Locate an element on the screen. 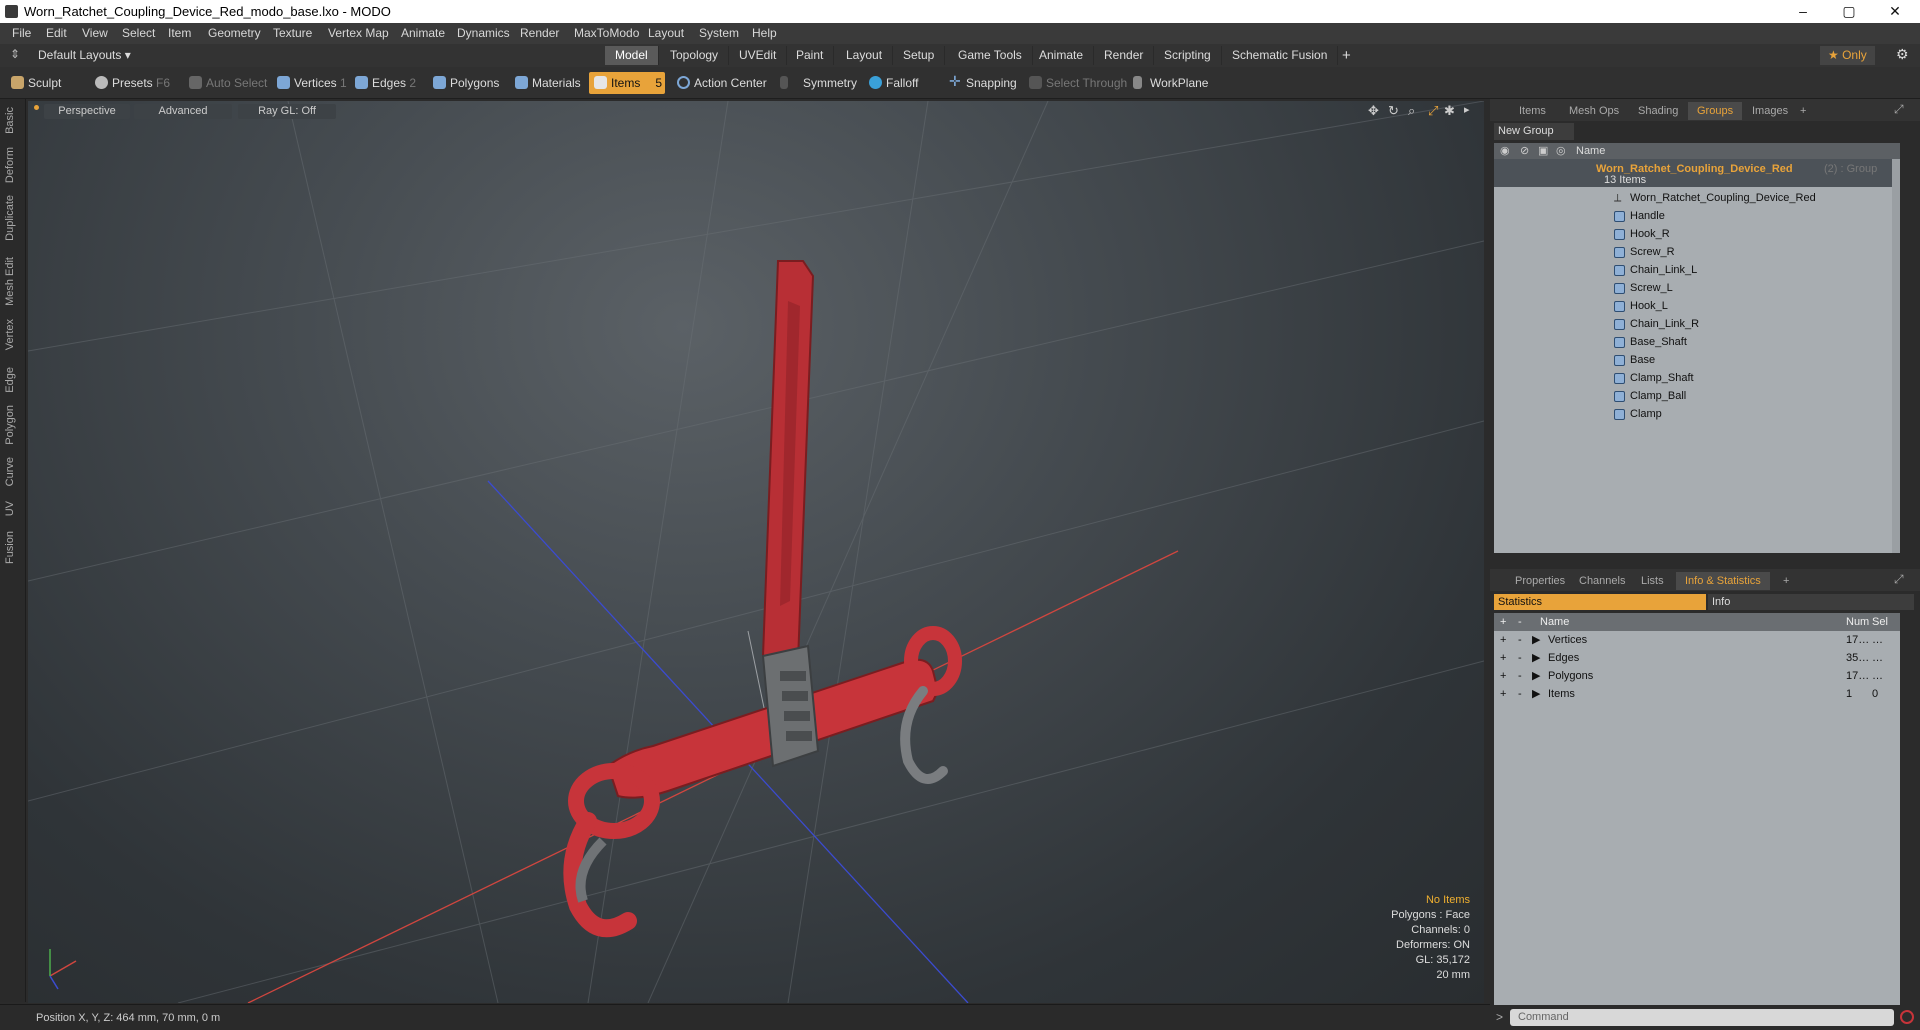 The height and width of the screenshot is (1030, 1920). visibility-icon: ◉ is located at coordinates (1505, 151).